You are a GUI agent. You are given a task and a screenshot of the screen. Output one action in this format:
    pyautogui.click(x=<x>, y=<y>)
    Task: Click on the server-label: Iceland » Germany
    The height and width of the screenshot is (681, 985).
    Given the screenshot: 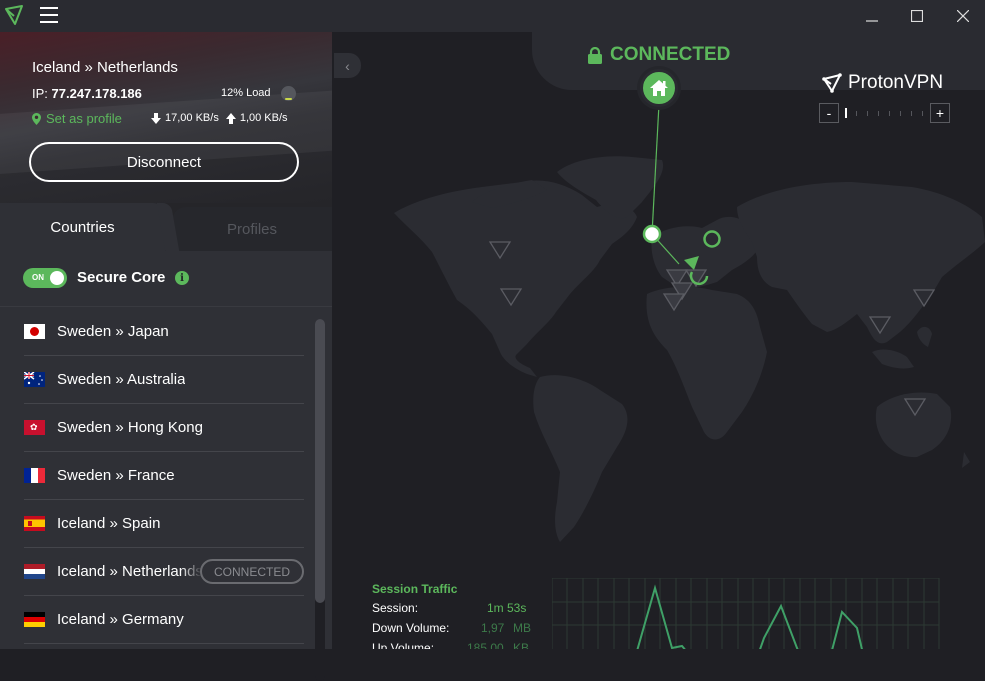 What is the action you would take?
    pyautogui.click(x=120, y=619)
    